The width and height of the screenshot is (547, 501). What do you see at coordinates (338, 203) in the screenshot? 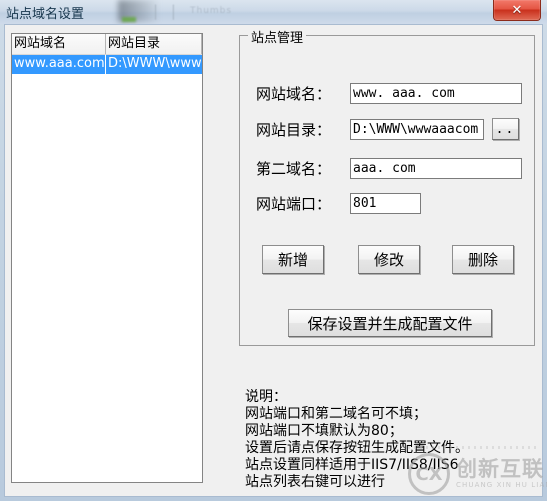
I see `field-row-port: 网站端口： 801` at bounding box center [338, 203].